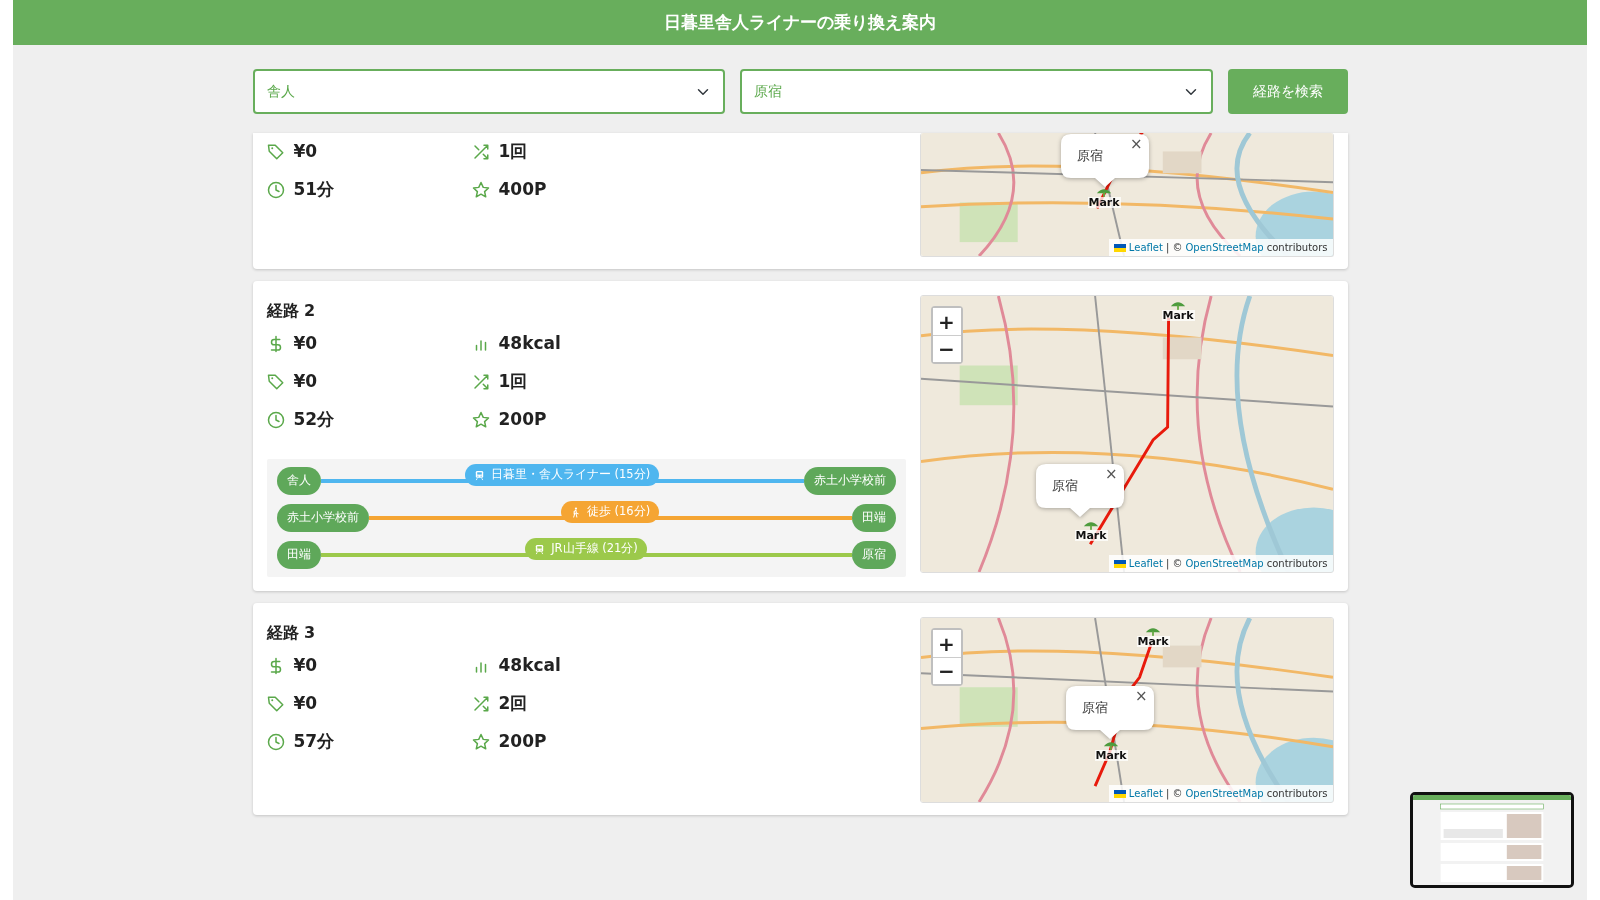 The width and height of the screenshot is (1600, 900). I want to click on stat-value: 2回, so click(513, 704).